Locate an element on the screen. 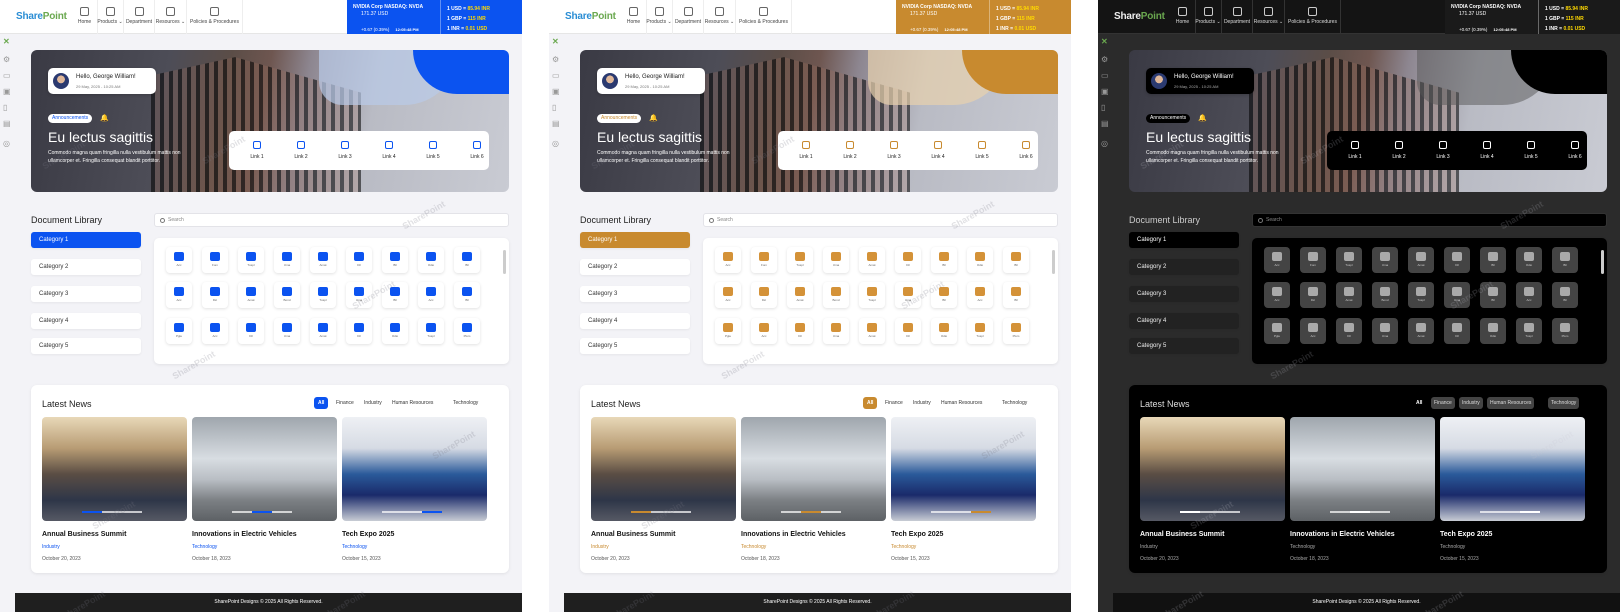 The height and width of the screenshot is (612, 1620). document-tile: Odio is located at coordinates (431, 260).